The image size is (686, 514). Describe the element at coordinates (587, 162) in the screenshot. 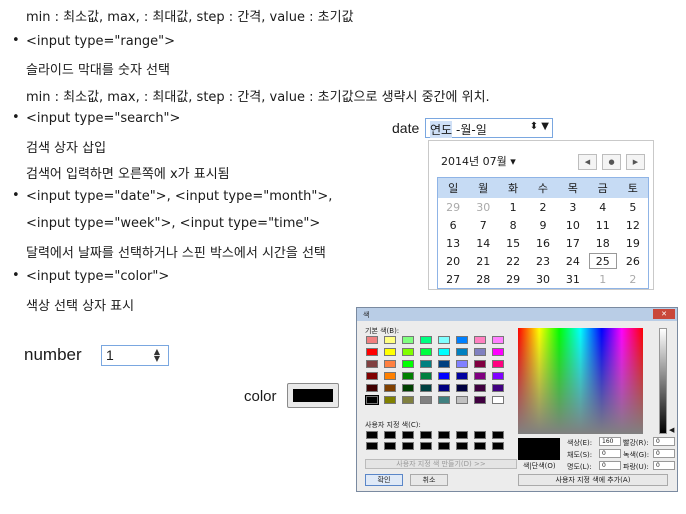

I see `prev-month-icon: ◀` at that location.